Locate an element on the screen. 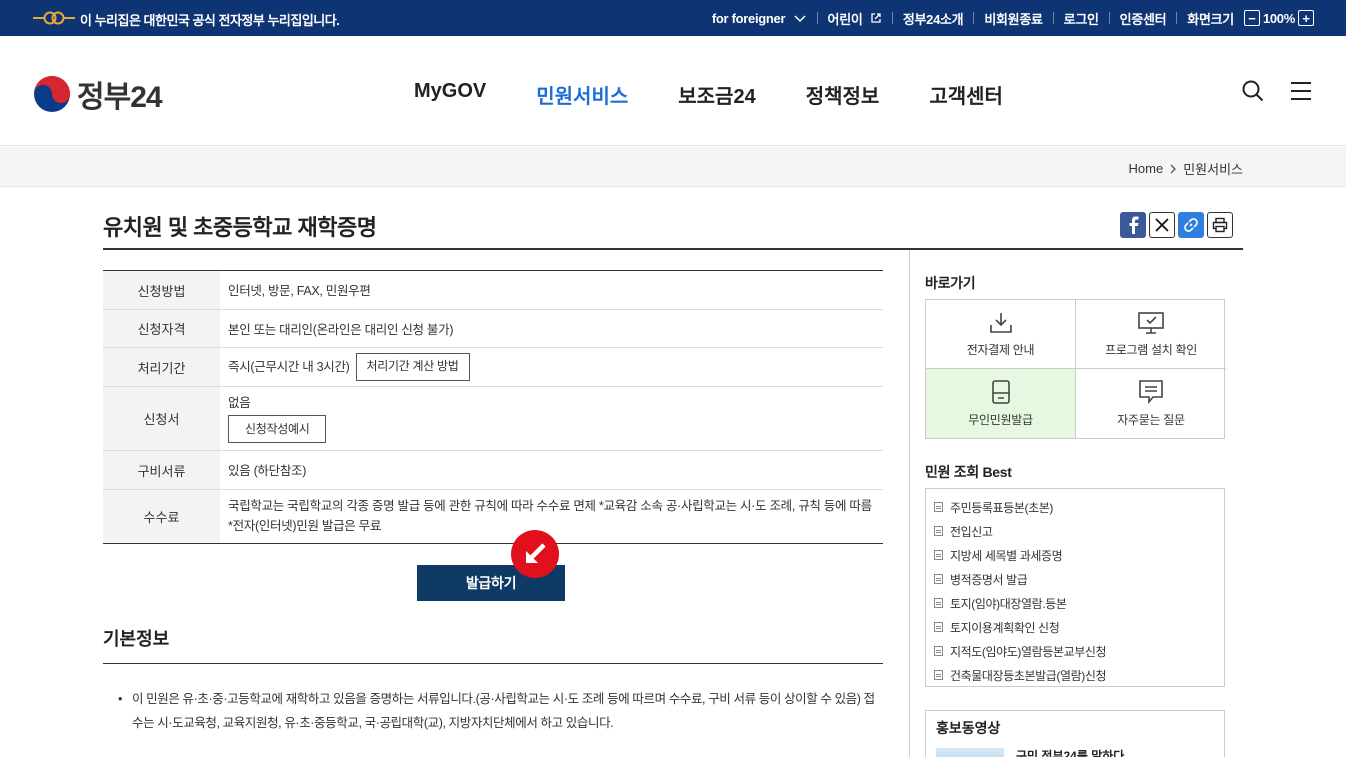 The image size is (1346, 757). row-value: 본인 또는 대리인(온라인은 대리인 신청 불가) is located at coordinates (341, 330).